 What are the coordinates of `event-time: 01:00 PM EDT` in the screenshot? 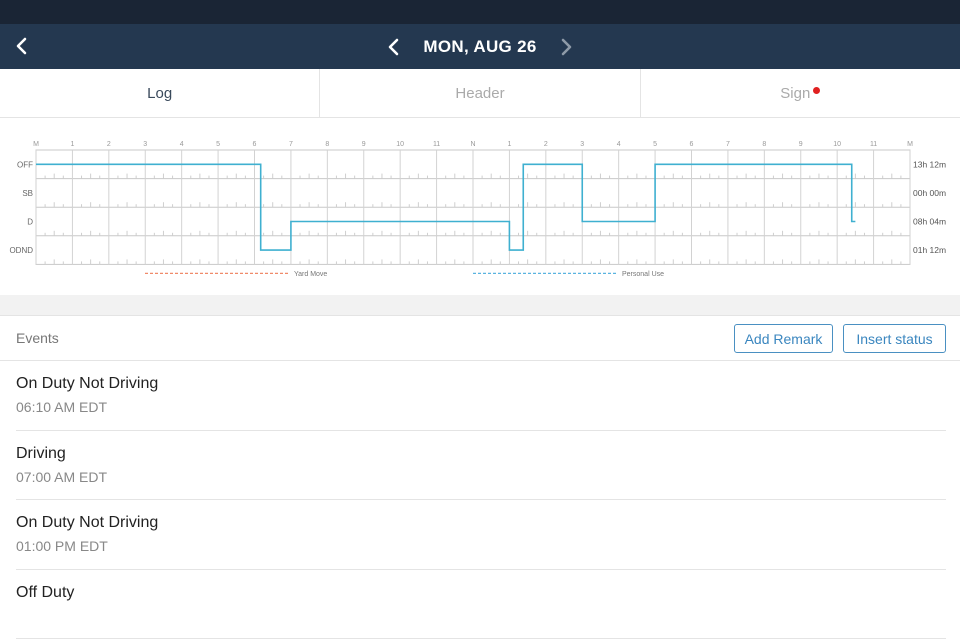 It's located at (481, 546).